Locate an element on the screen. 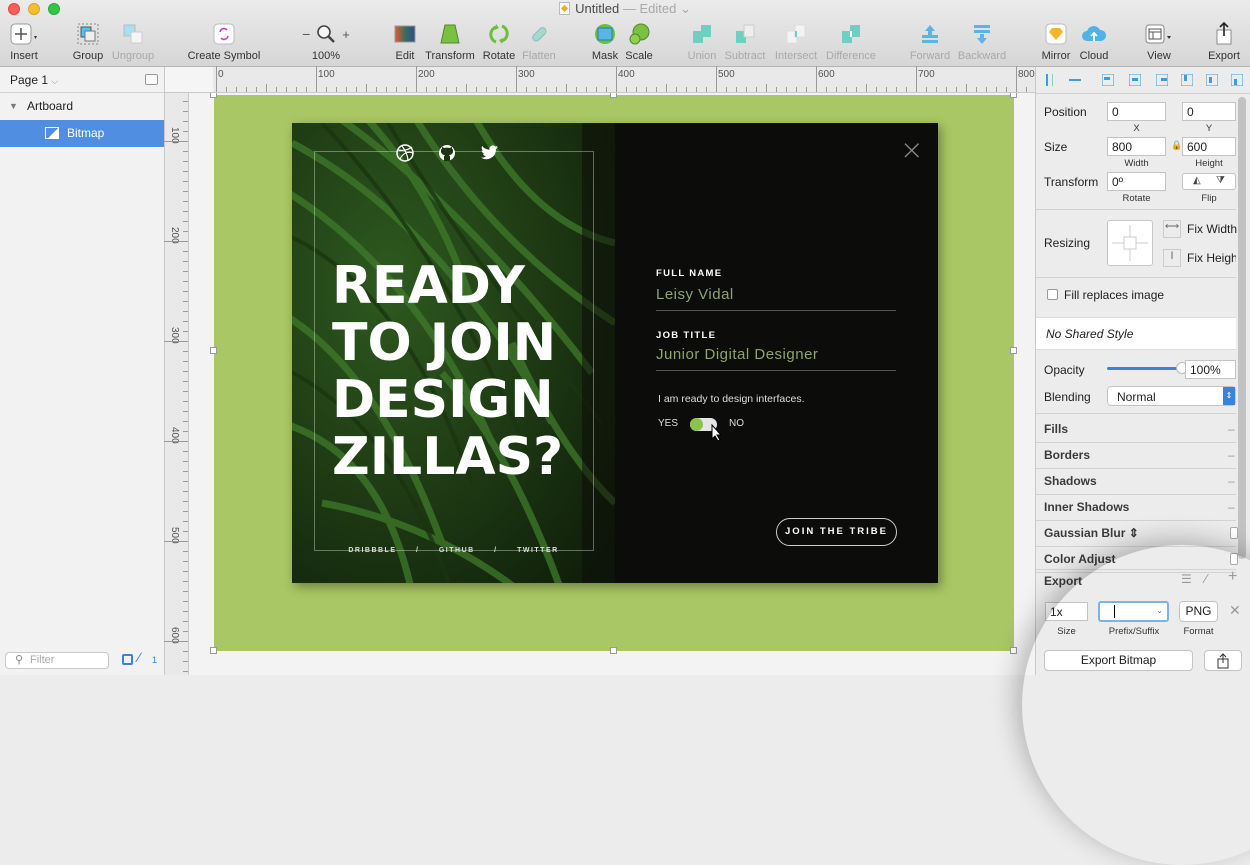  layer-filter-input: ⚲ Filter is located at coordinates (57, 660).